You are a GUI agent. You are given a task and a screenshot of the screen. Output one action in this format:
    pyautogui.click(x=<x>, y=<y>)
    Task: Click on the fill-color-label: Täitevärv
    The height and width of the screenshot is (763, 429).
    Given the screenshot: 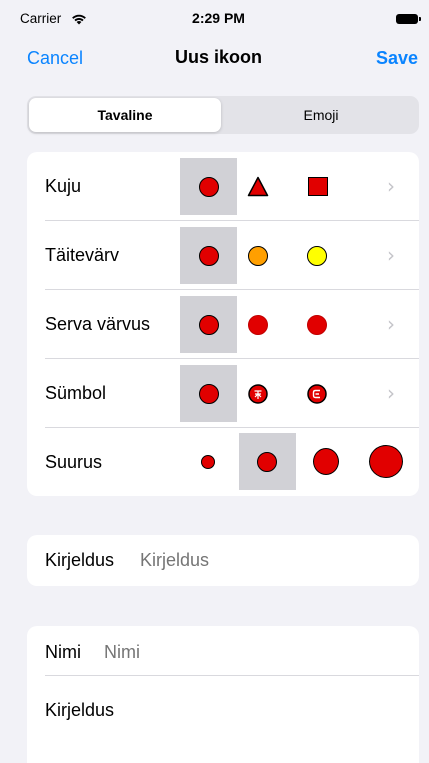 What is the action you would take?
    pyautogui.click(x=82, y=255)
    